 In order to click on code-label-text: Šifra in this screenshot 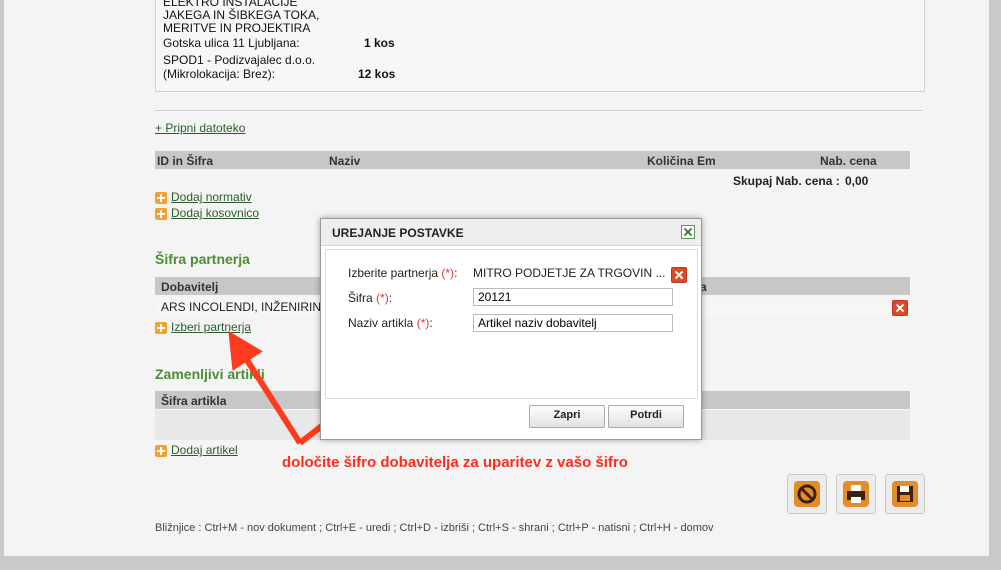, I will do `click(360, 298)`.